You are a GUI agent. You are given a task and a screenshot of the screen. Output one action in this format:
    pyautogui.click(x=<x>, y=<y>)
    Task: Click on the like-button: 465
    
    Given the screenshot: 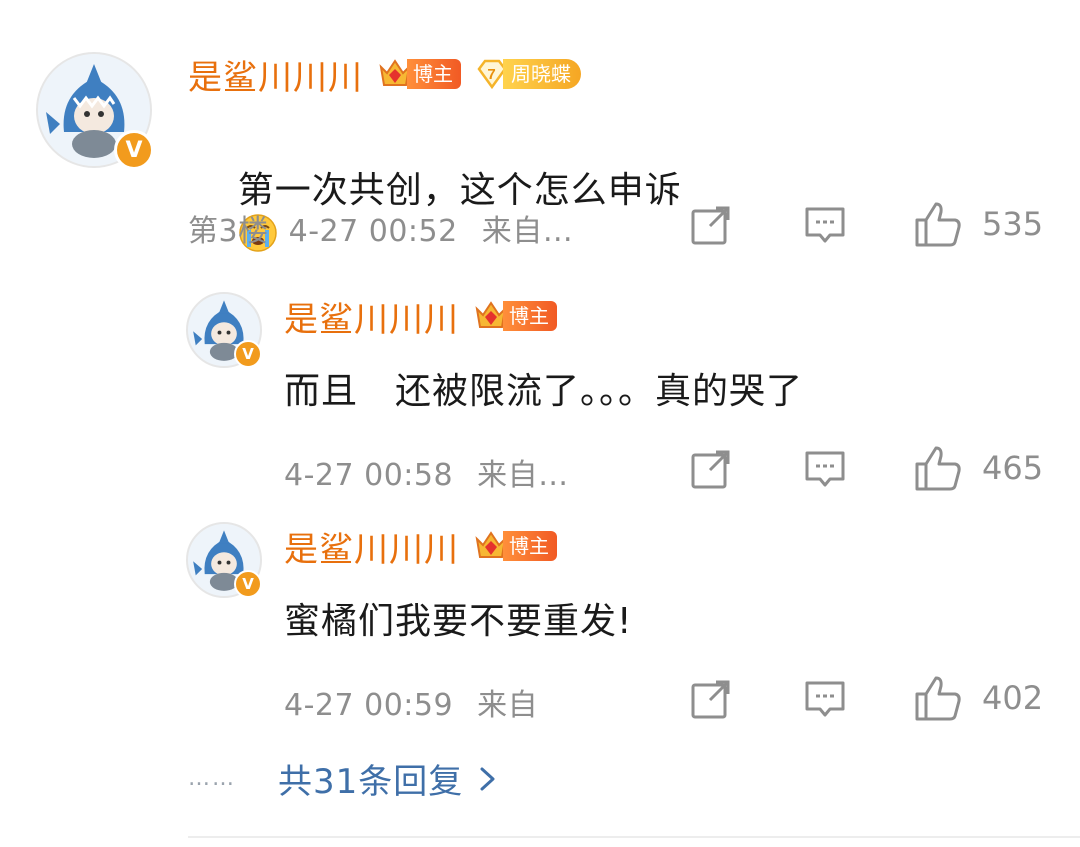 What is the action you would take?
    pyautogui.click(x=978, y=468)
    